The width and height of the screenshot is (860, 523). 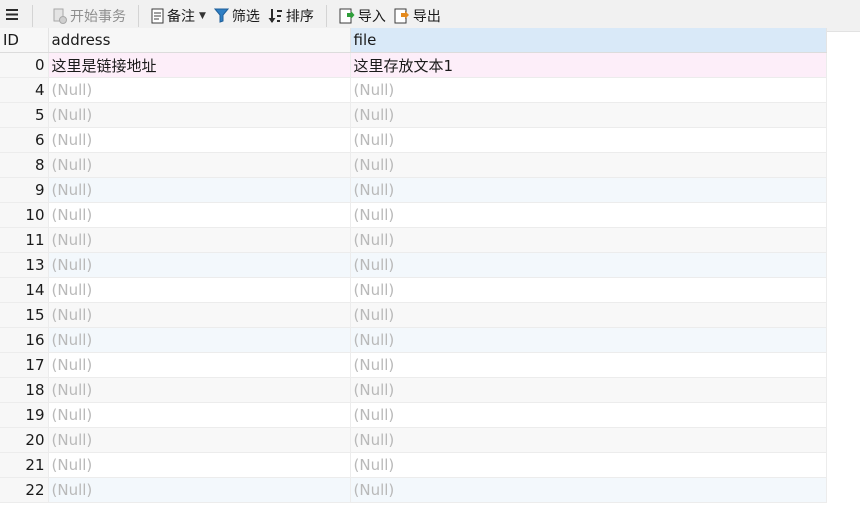 I want to click on cell-id: 18, so click(x=24, y=390).